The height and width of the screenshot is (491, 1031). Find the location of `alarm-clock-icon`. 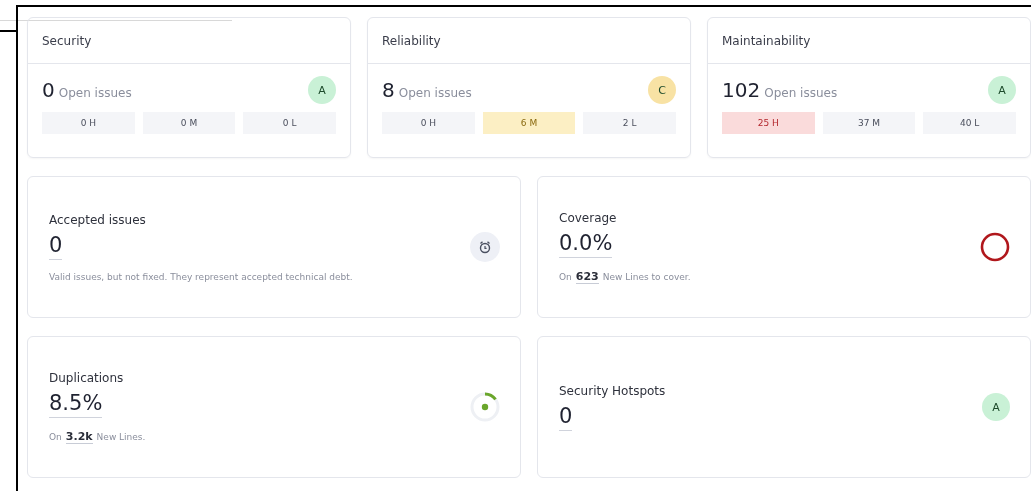

alarm-clock-icon is located at coordinates (485, 247).